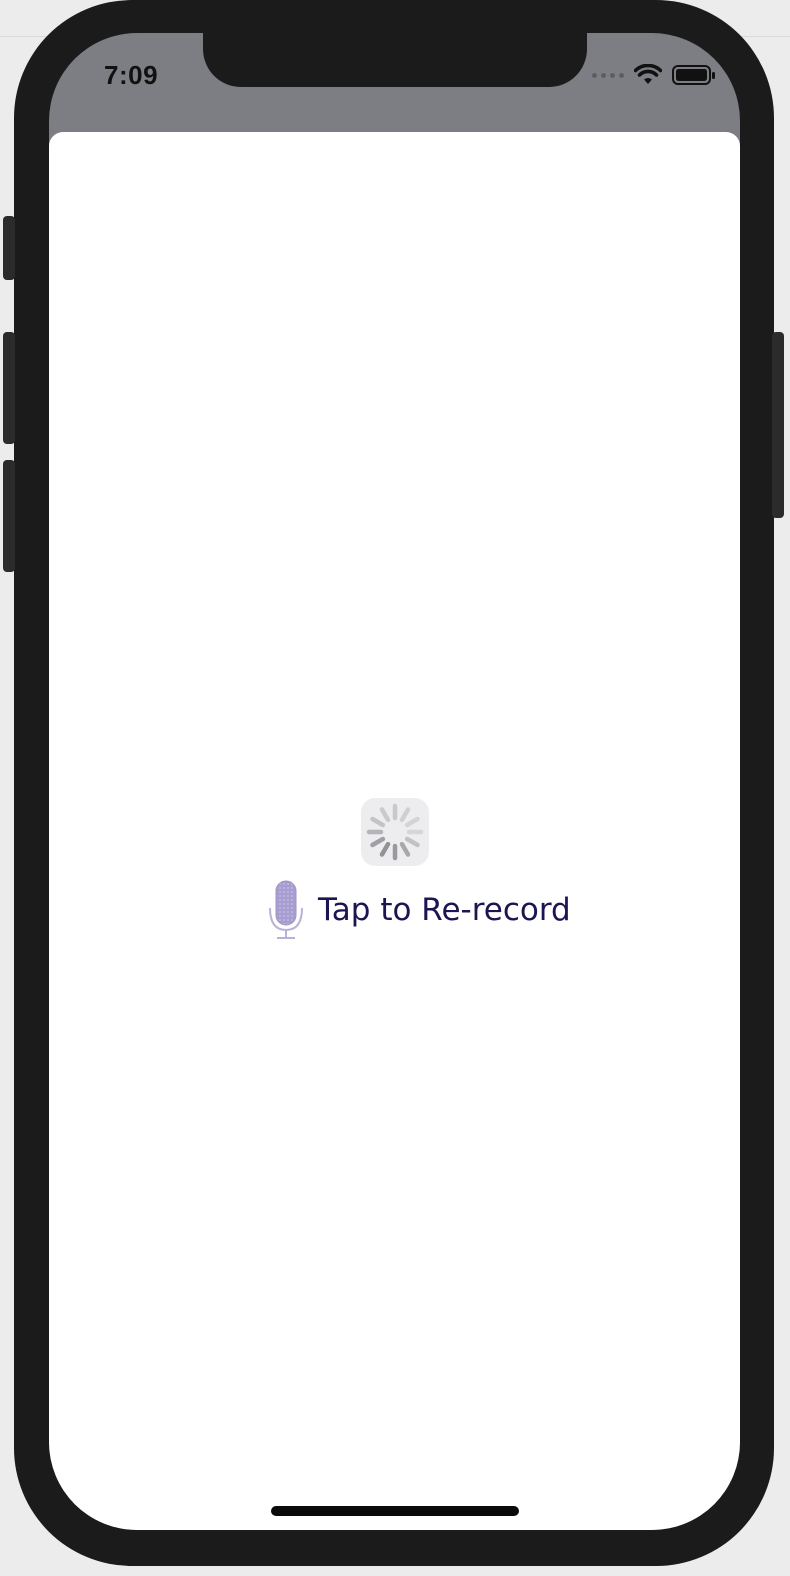 The width and height of the screenshot is (790, 1576). What do you see at coordinates (395, 60) in the screenshot?
I see `notch` at bounding box center [395, 60].